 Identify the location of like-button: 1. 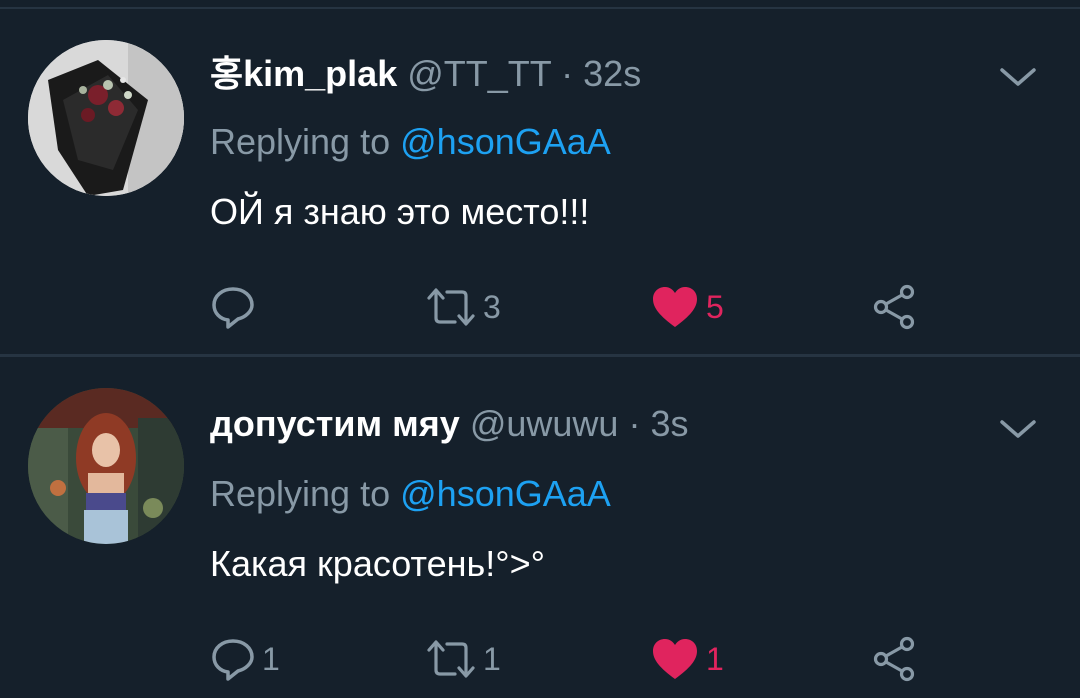
(687, 659).